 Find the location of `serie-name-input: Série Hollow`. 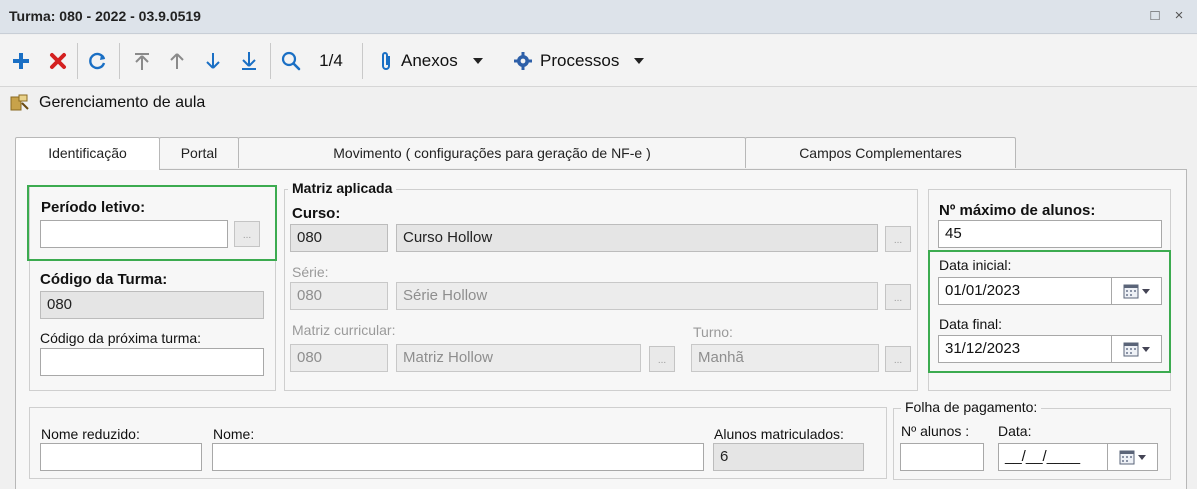

serie-name-input: Série Hollow is located at coordinates (637, 296).